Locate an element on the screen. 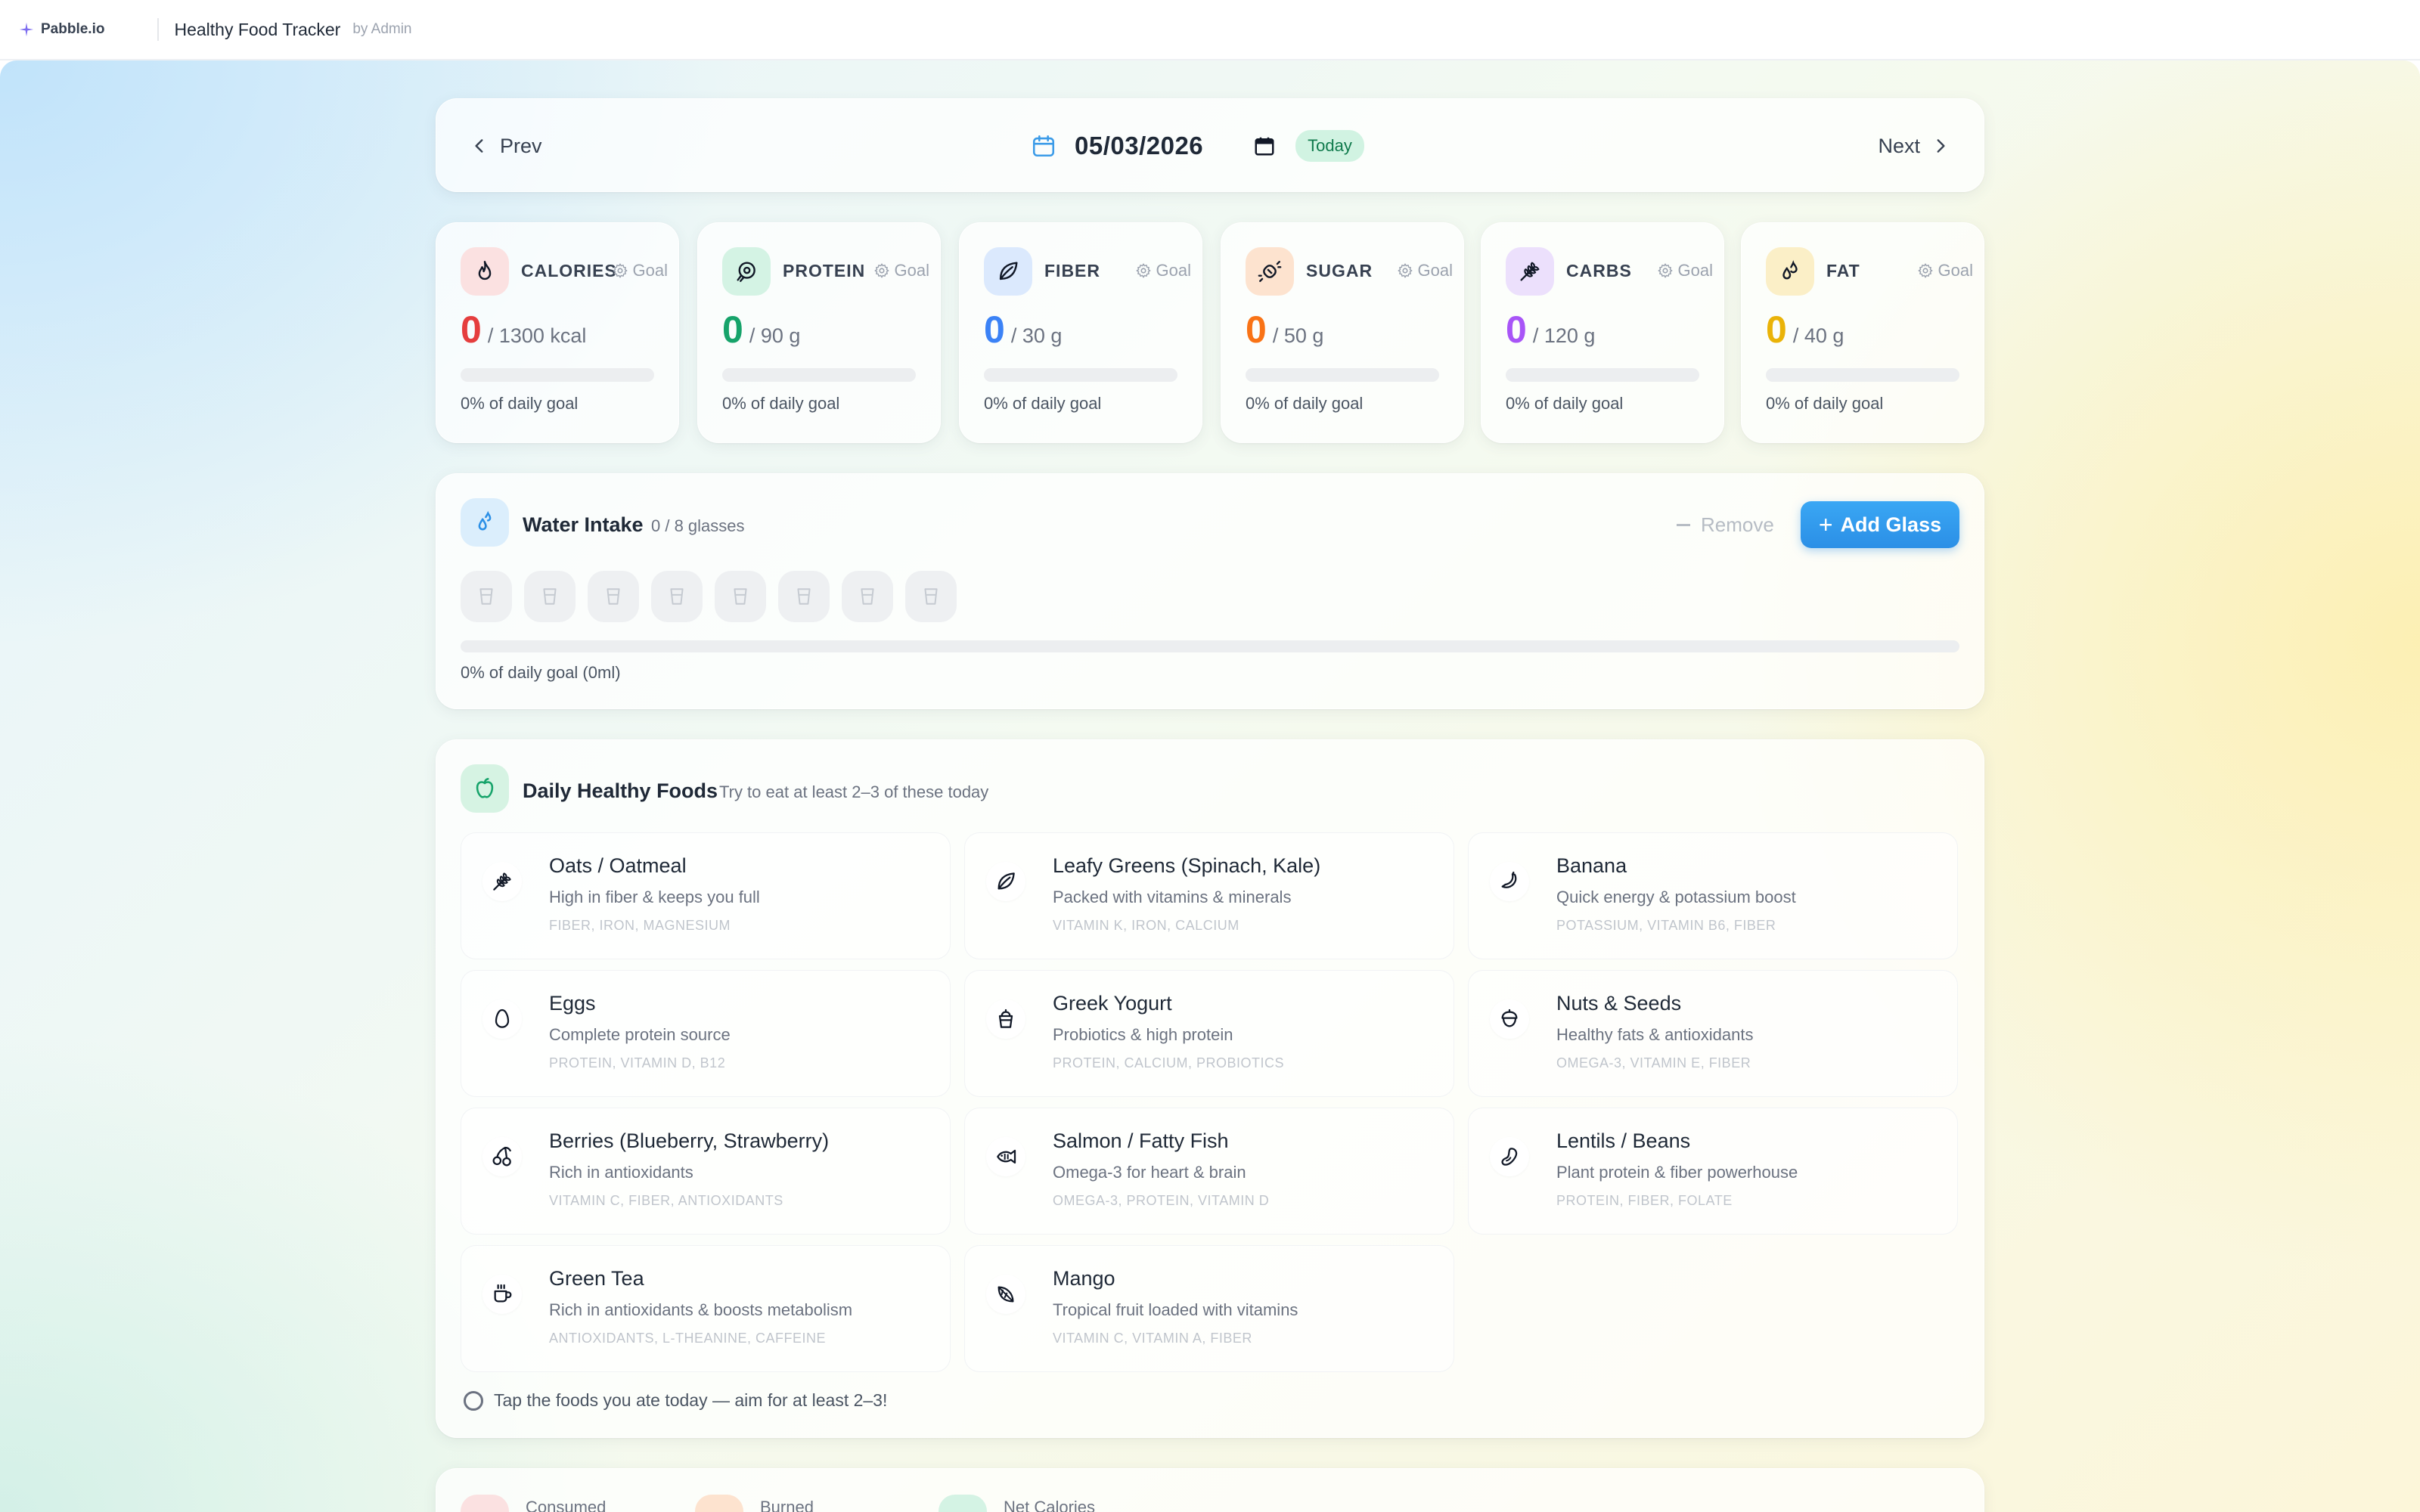 The width and height of the screenshot is (2420, 1512). add-glass-button: + Add Glass is located at coordinates (1880, 524).